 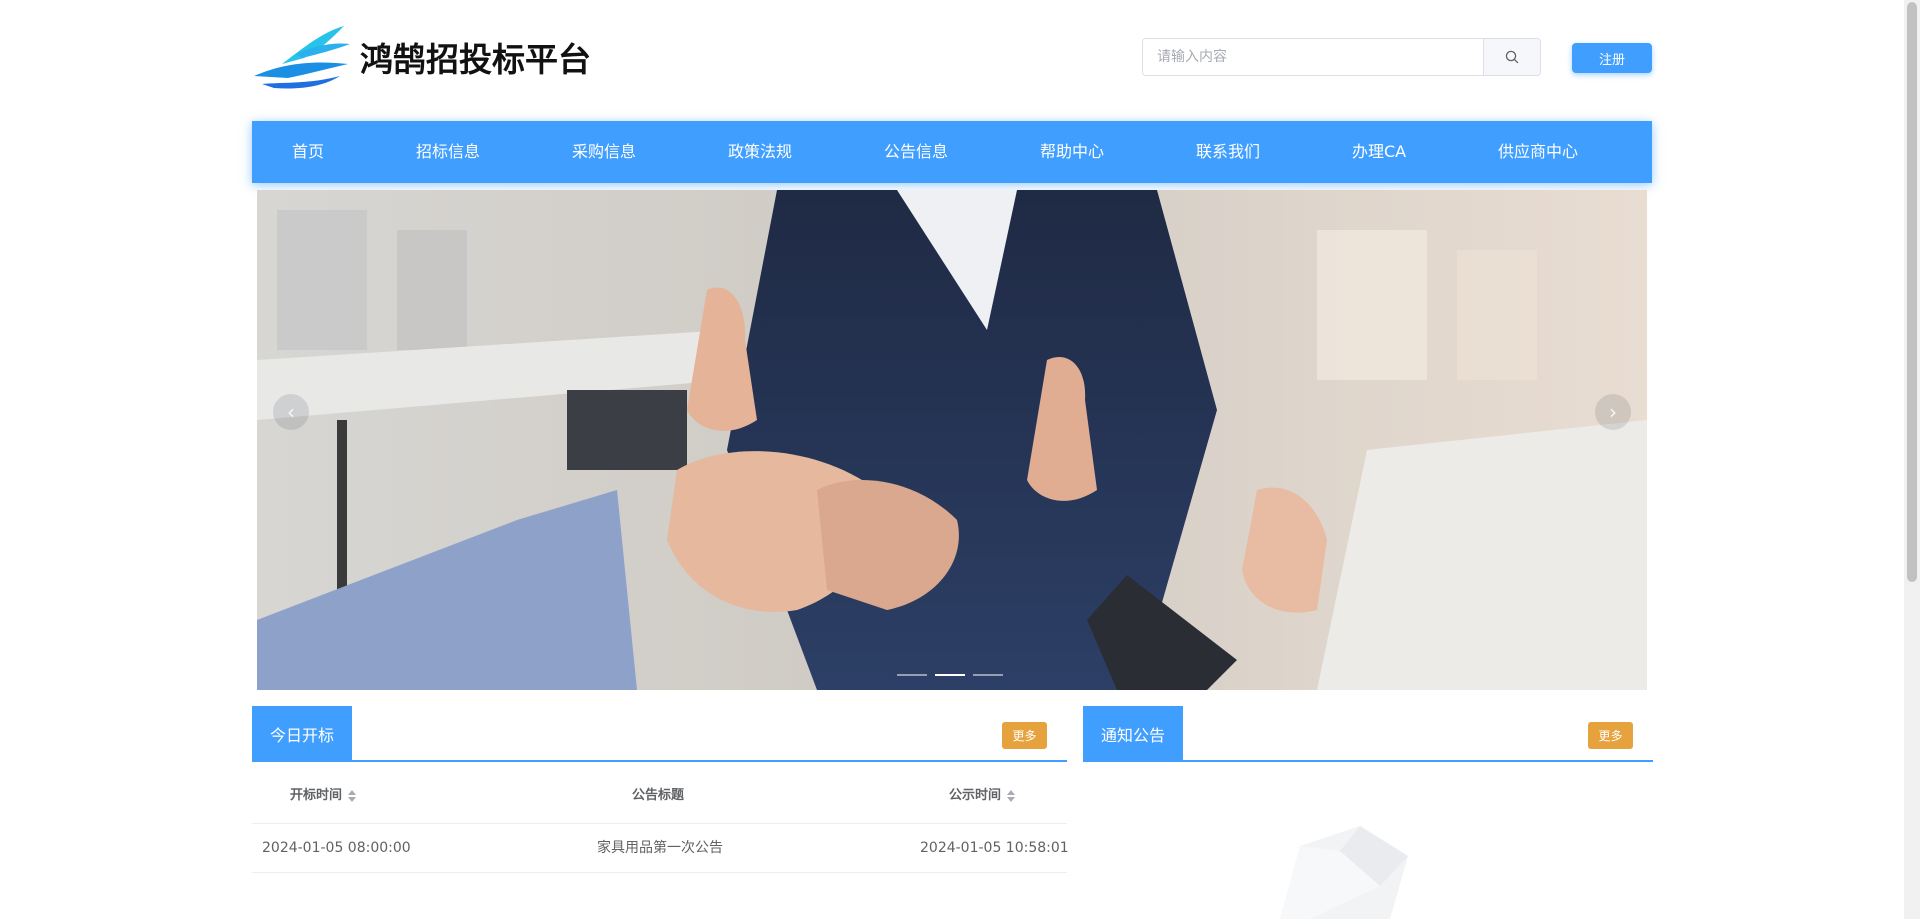 I want to click on page-scrollbar, so click(x=1912, y=459).